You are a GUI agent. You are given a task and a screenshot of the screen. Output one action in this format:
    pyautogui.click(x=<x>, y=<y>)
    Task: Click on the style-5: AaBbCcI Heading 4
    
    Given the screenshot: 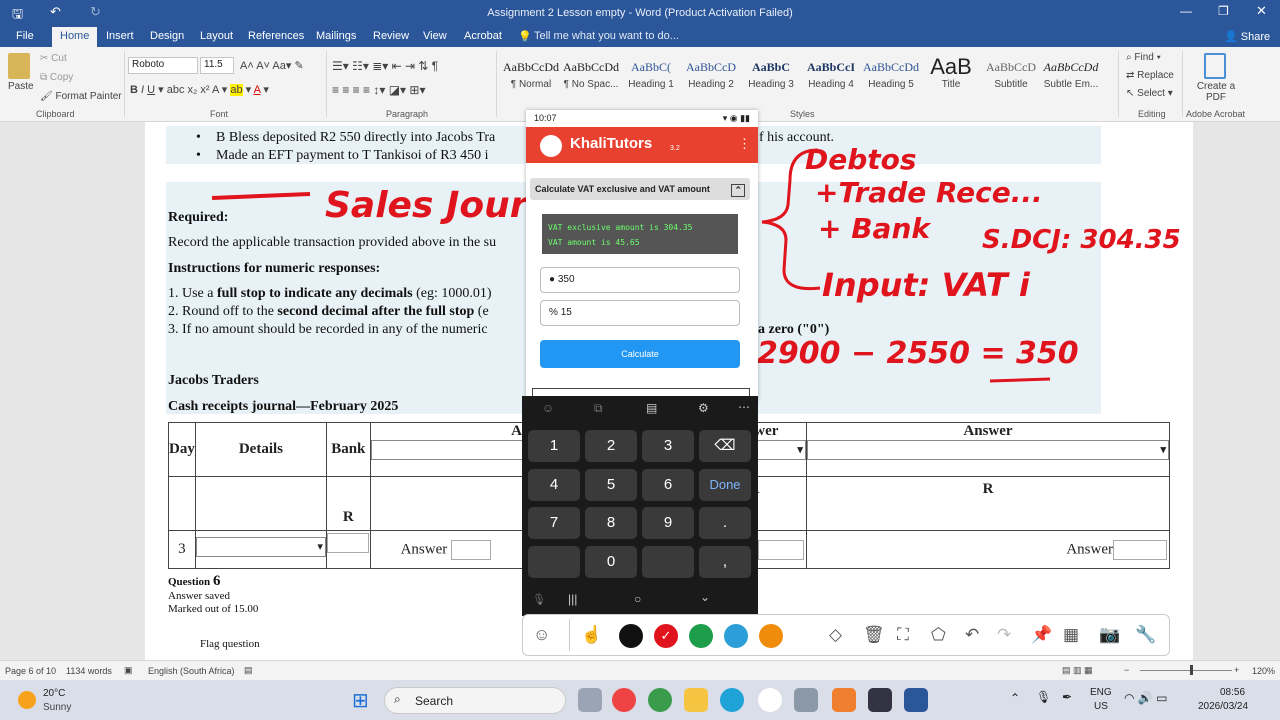 What is the action you would take?
    pyautogui.click(x=831, y=76)
    